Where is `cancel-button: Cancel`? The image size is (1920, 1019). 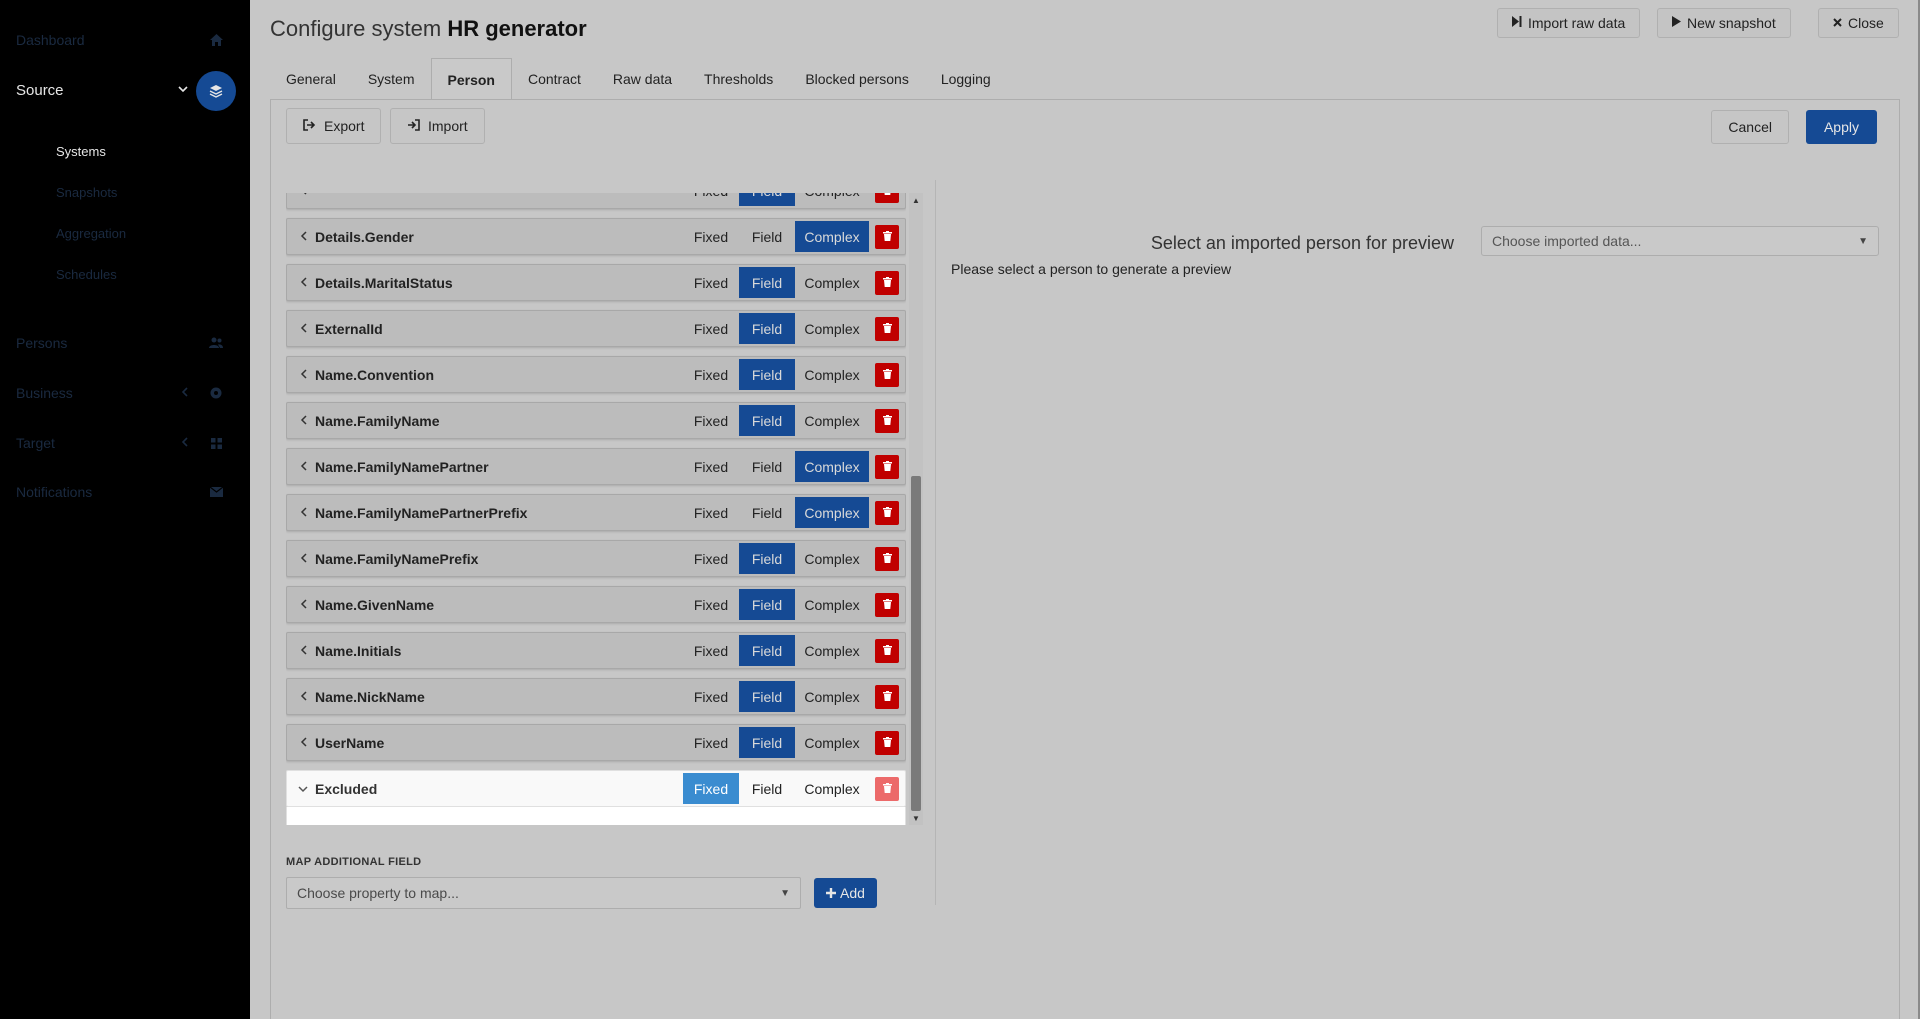 cancel-button: Cancel is located at coordinates (1750, 127).